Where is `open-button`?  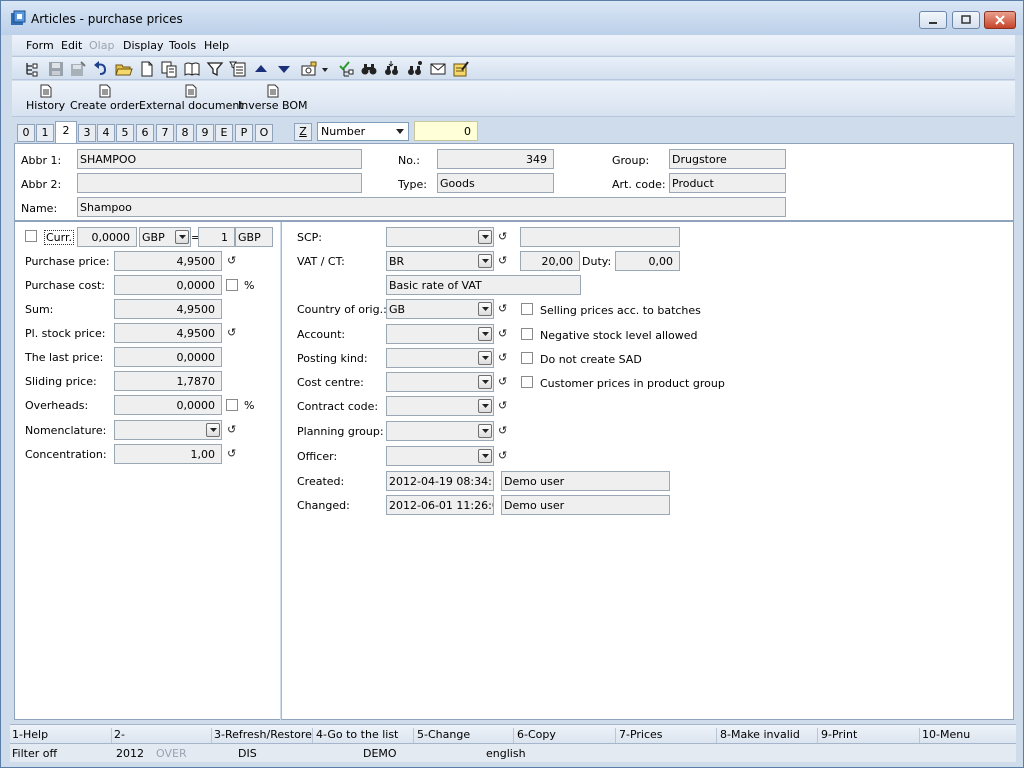
open-button is located at coordinates (124, 69).